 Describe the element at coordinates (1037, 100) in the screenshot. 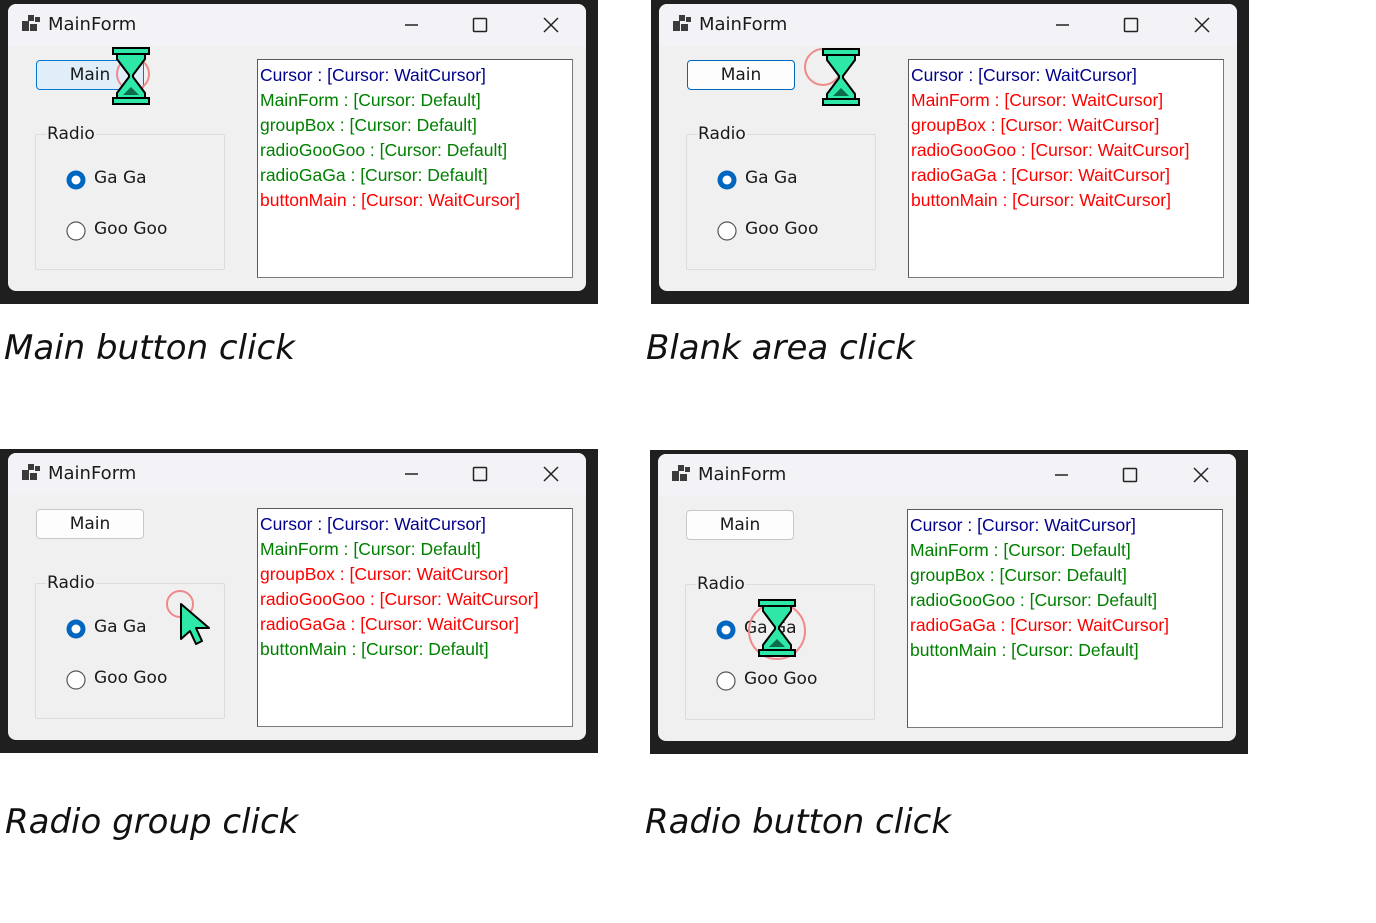

I see `log-line: MainForm : [Cursor: WaitCursor]` at that location.